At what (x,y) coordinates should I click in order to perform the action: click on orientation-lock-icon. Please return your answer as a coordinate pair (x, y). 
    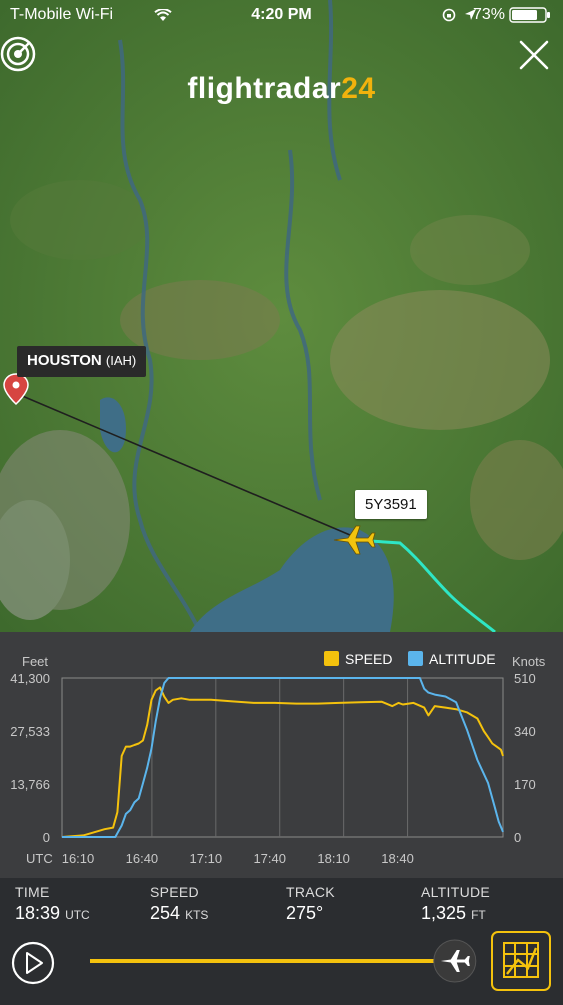
    Looking at the image, I should click on (449, 15).